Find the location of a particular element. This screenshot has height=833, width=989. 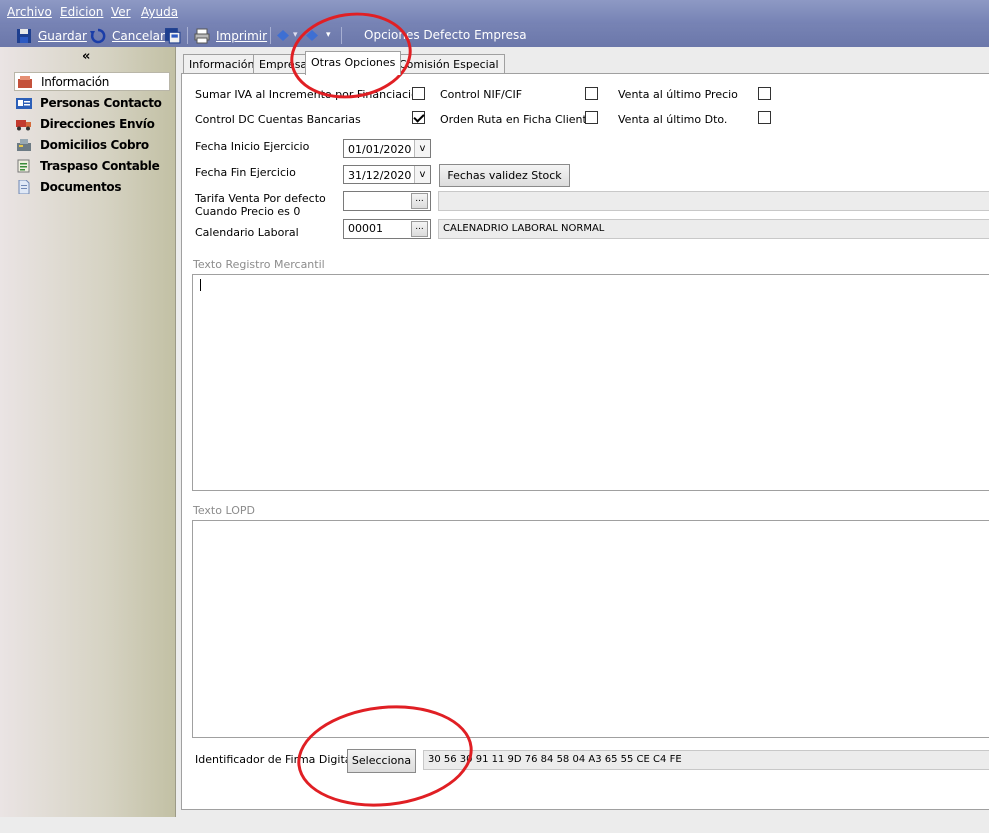

info-icon is located at coordinates (25, 81).